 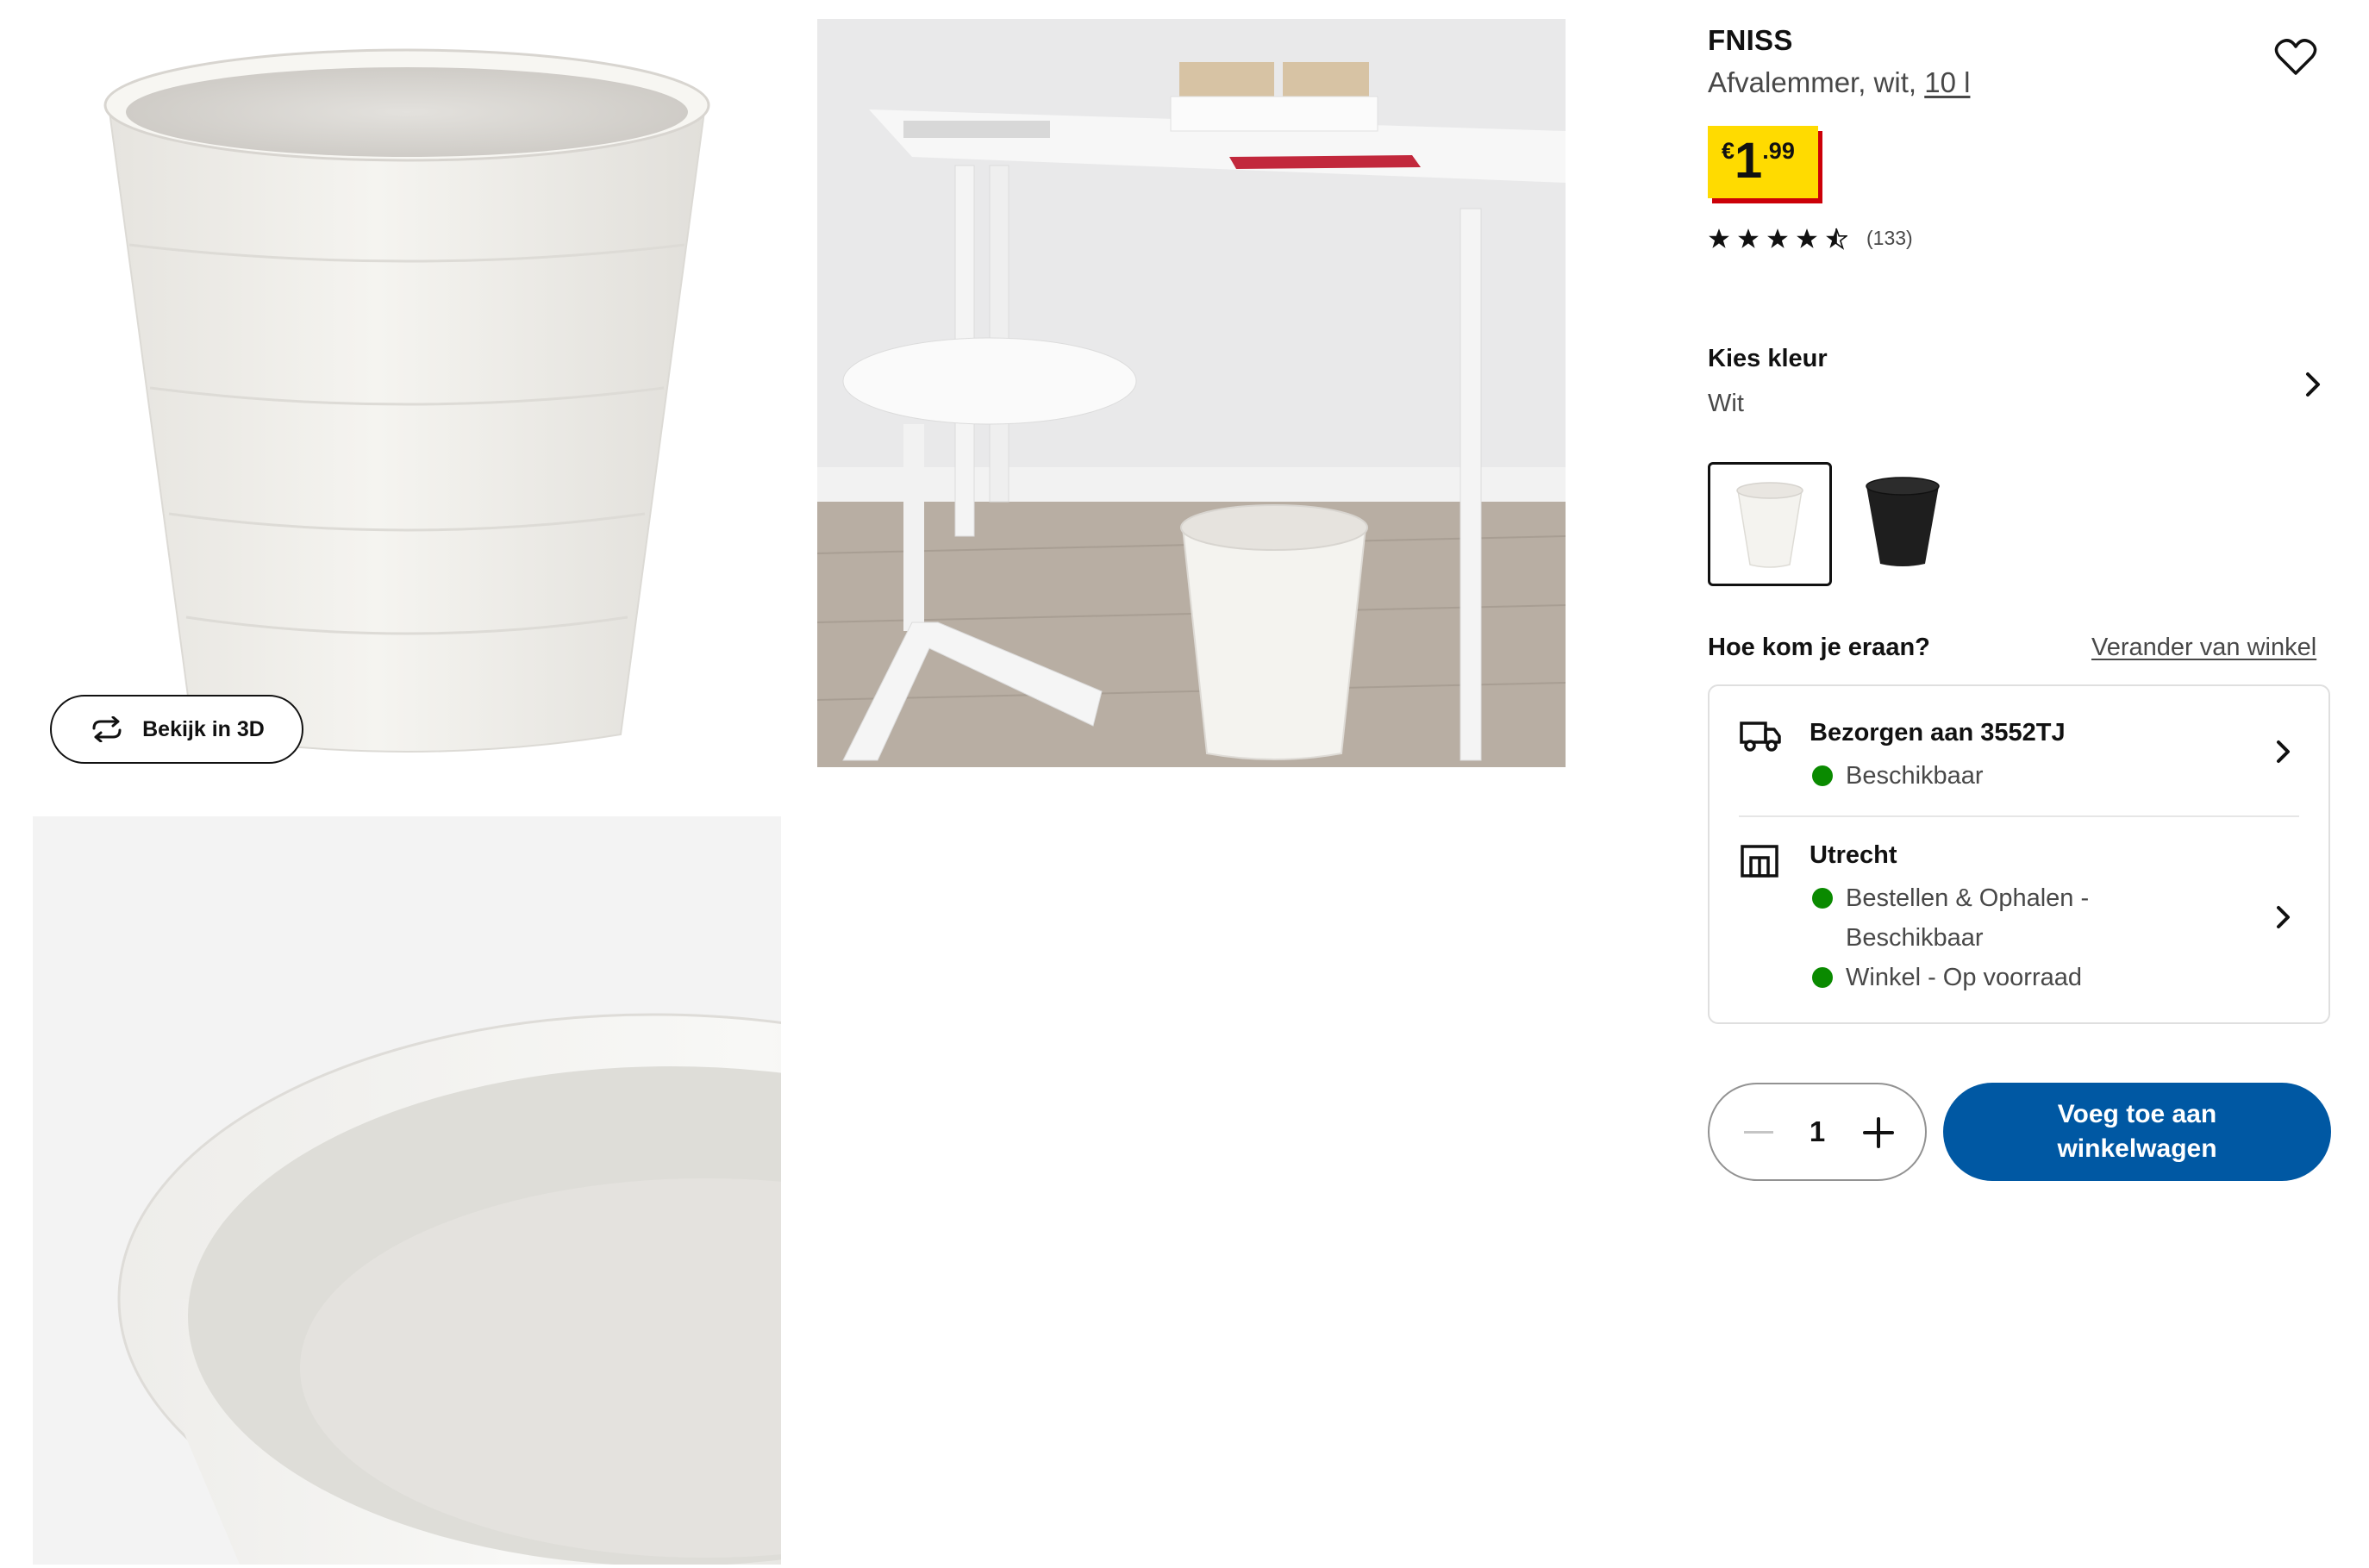 What do you see at coordinates (2295, 57) in the screenshot?
I see `heart-icon` at bounding box center [2295, 57].